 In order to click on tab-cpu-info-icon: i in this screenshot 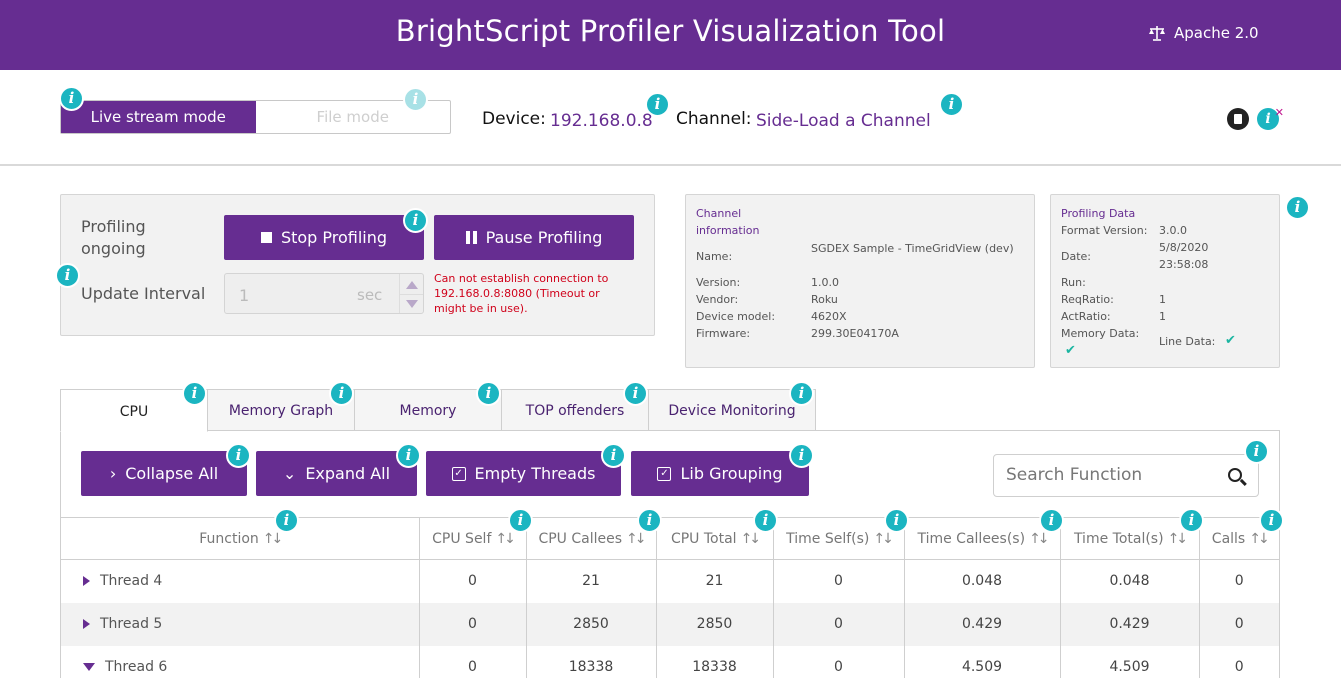, I will do `click(194, 393)`.